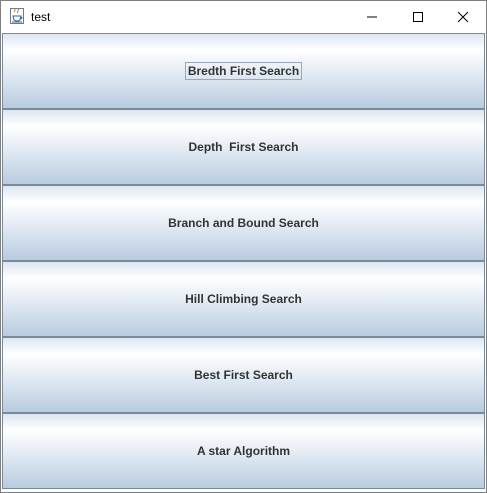 This screenshot has height=493, width=487. I want to click on close-icon, so click(463, 17).